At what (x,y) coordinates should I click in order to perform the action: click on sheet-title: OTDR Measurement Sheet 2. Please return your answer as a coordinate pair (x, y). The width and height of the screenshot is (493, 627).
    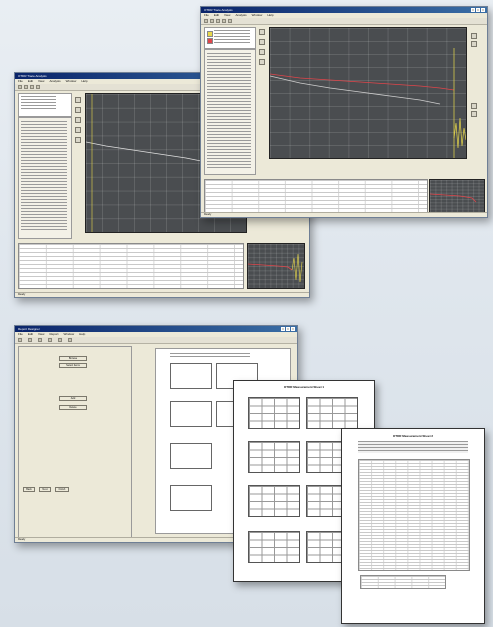
    Looking at the image, I should click on (413, 436).